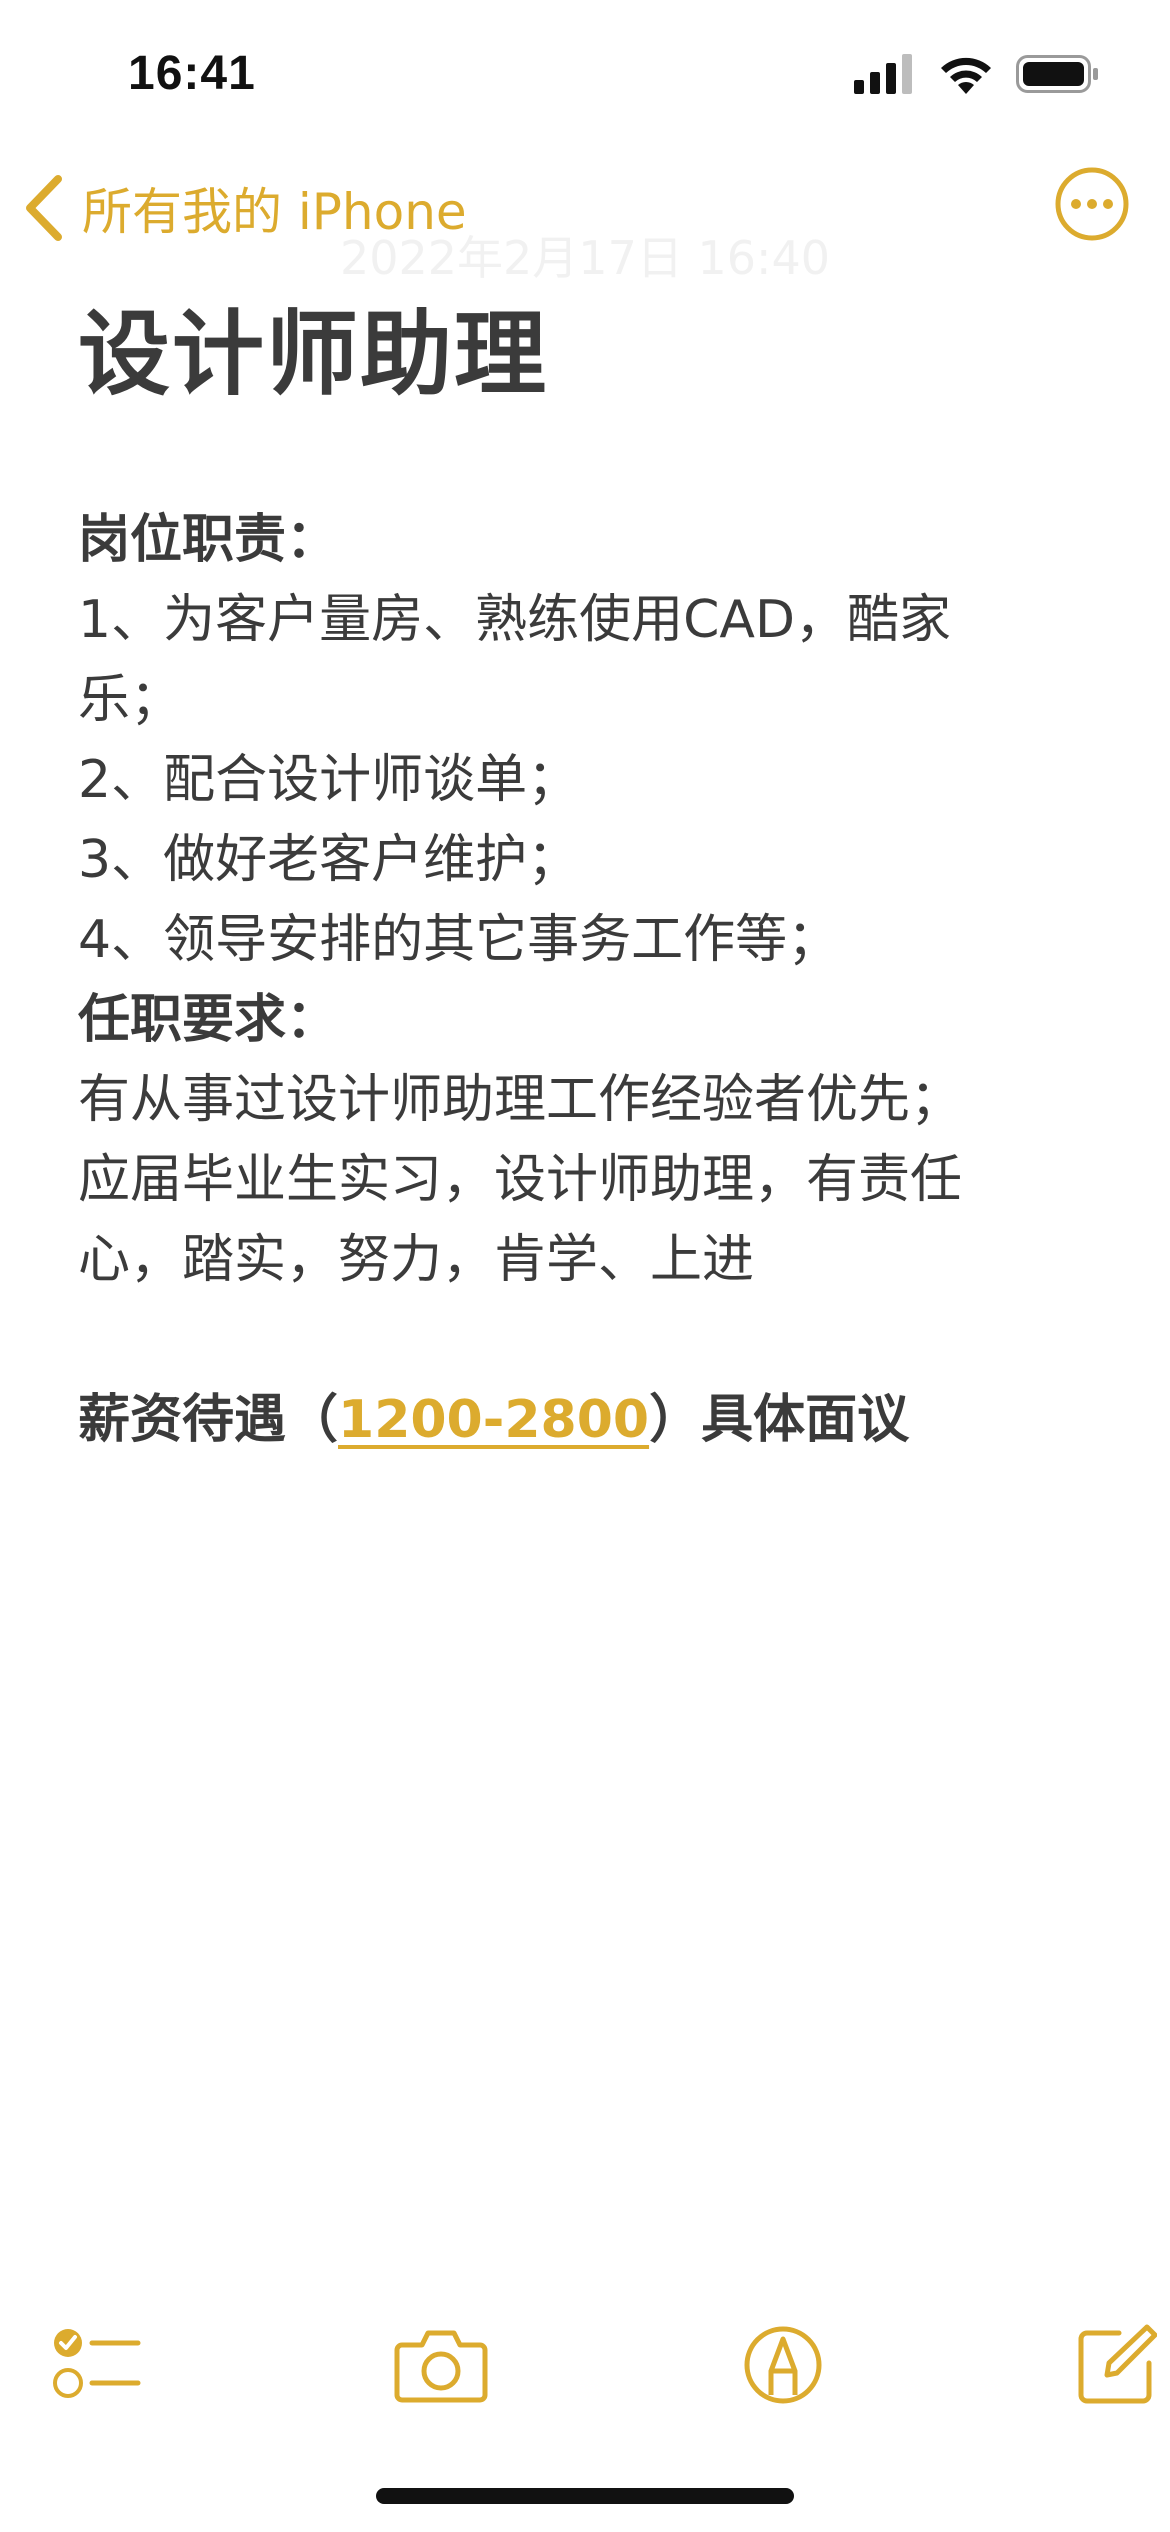 The height and width of the screenshot is (2532, 1170). I want to click on note-line: 有从事过设计师助理工作经验者优先；, so click(520, 1100).